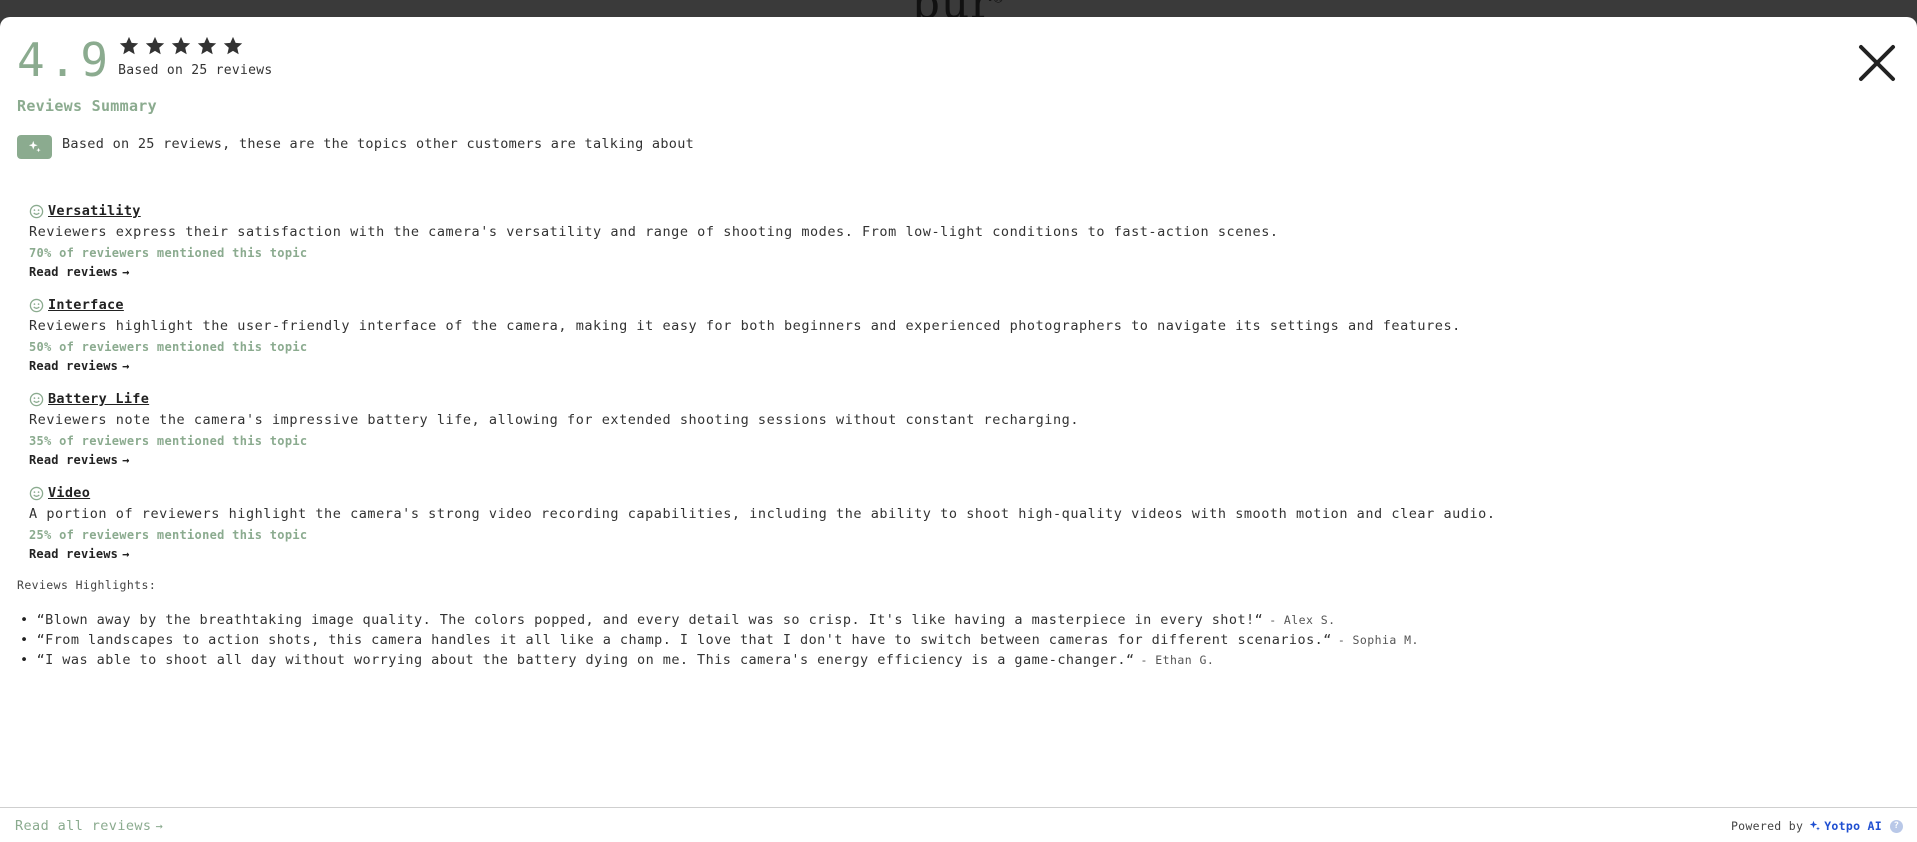 Image resolution: width=1917 pixels, height=842 pixels. I want to click on rating-summary: 4.9 Based on 25 reviews, so click(145, 60).